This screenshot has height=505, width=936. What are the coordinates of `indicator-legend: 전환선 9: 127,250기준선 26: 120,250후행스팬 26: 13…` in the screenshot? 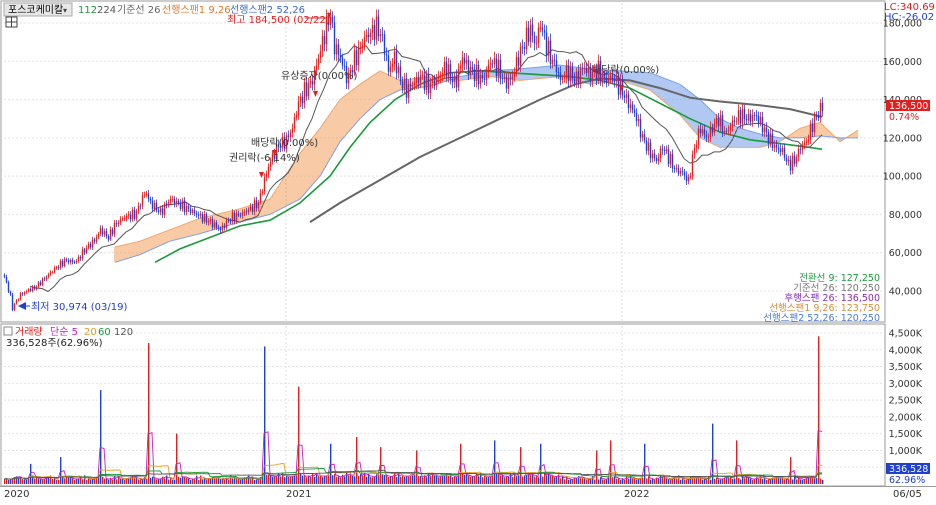 It's located at (821, 298).